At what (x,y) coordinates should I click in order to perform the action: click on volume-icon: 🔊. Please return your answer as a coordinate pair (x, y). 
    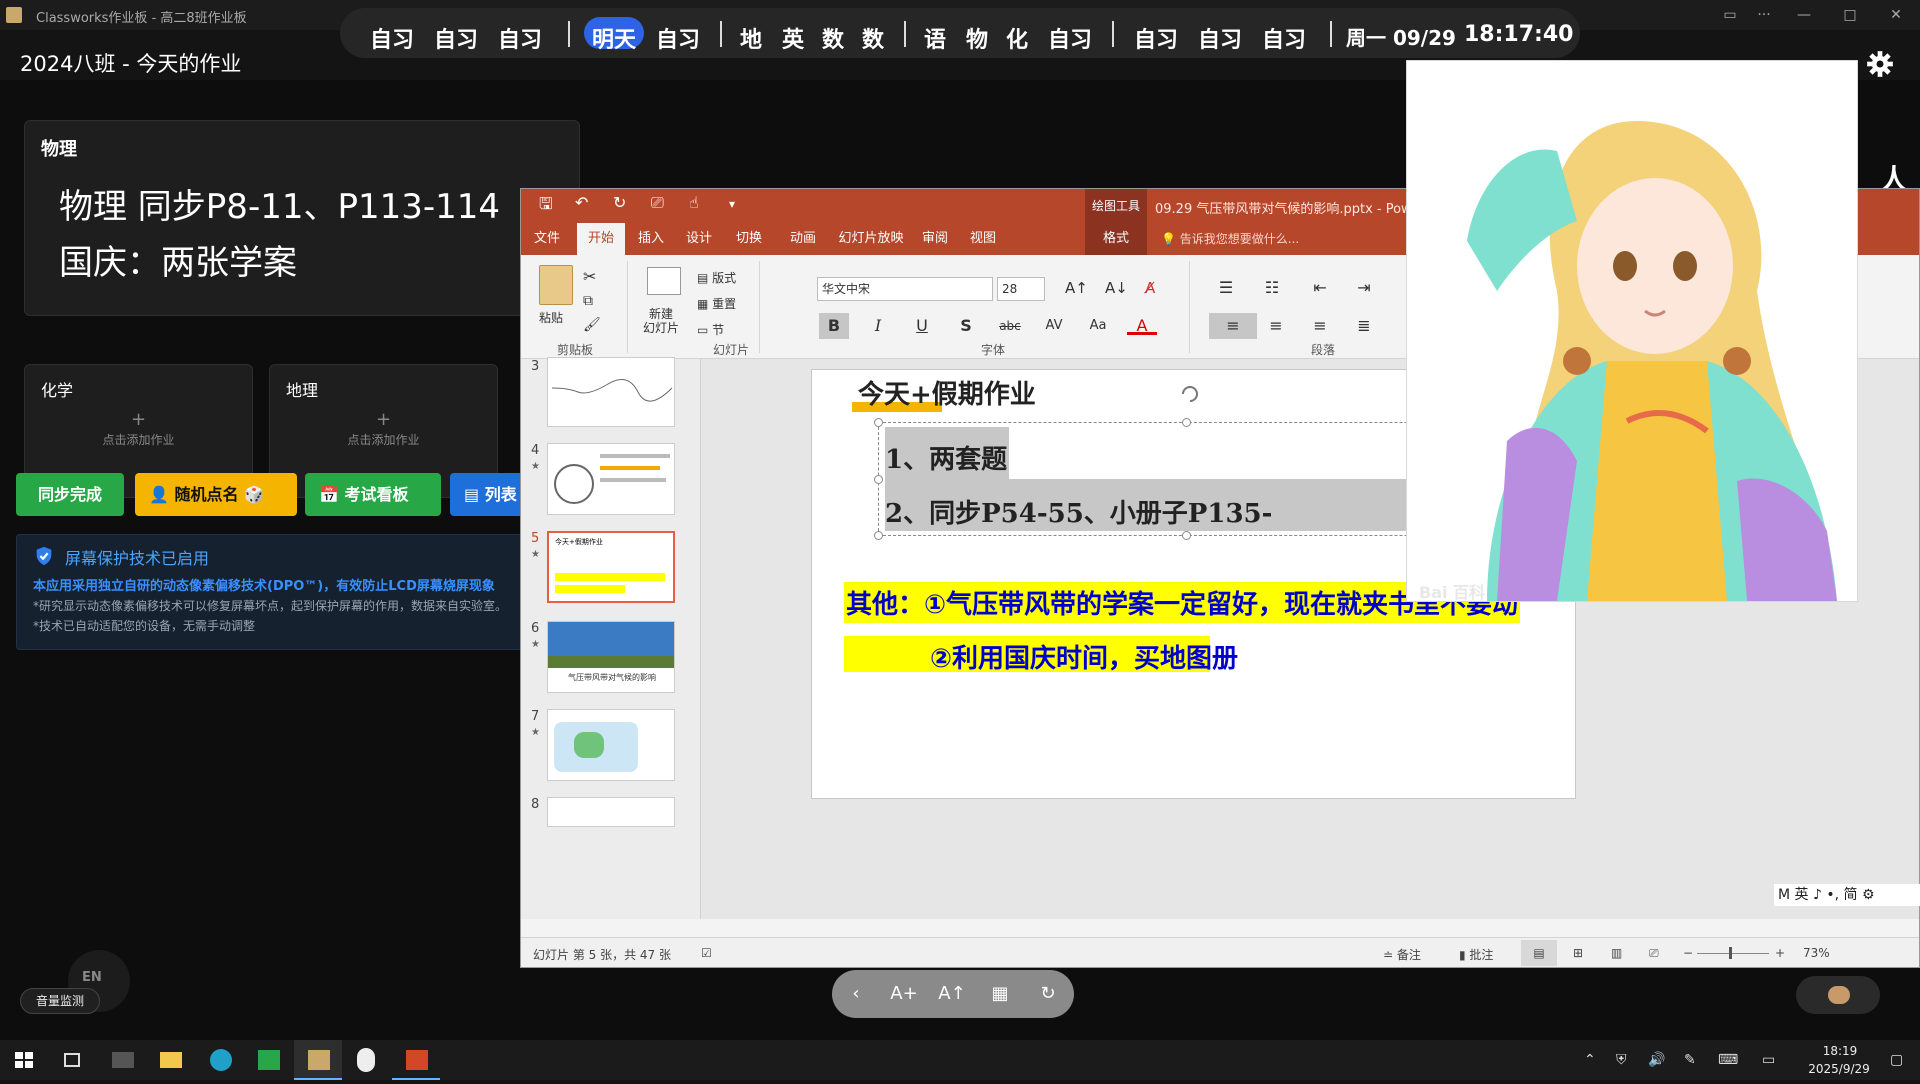
    Looking at the image, I should click on (1656, 1060).